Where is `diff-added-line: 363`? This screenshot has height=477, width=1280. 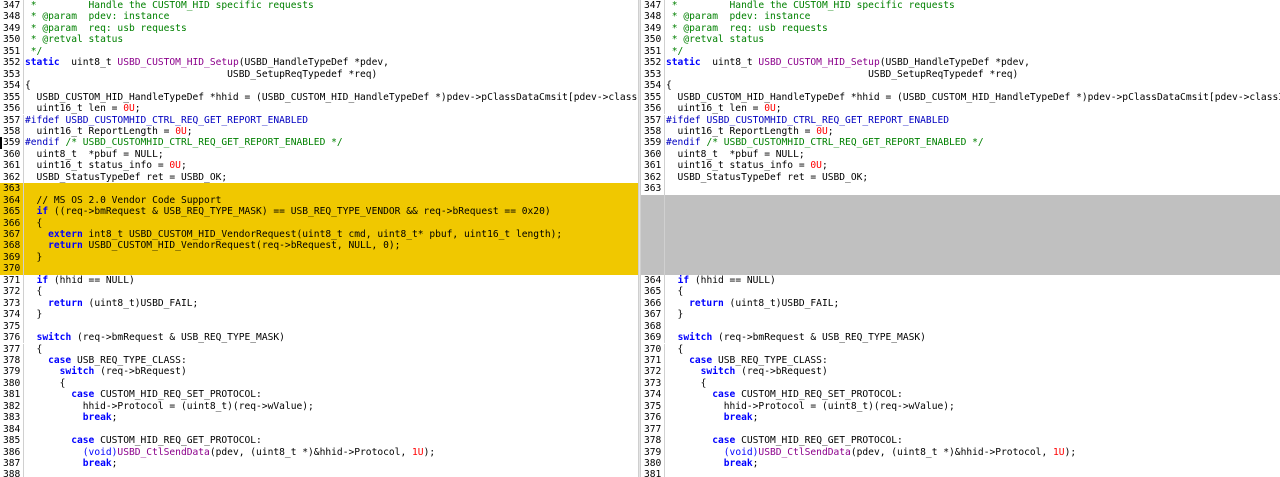
diff-added-line: 363 is located at coordinates (319, 189).